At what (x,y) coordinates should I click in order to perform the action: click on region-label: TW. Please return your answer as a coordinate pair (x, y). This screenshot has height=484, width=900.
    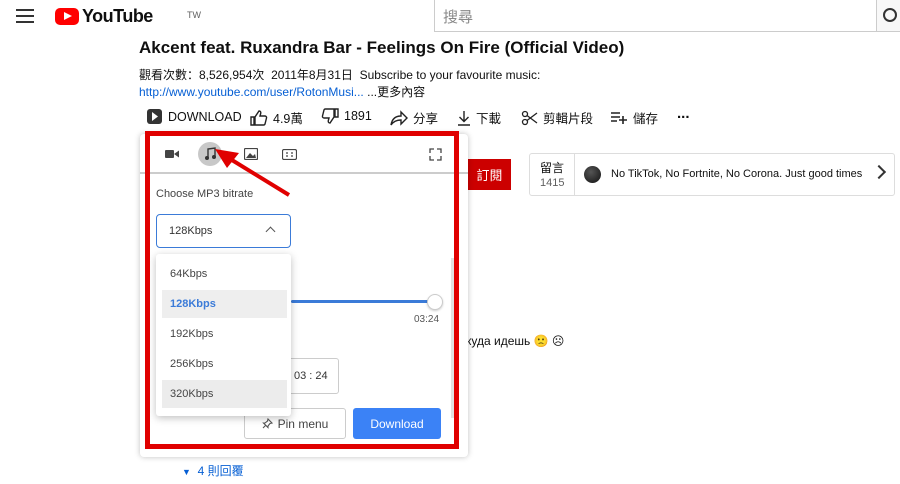
    Looking at the image, I should click on (194, 15).